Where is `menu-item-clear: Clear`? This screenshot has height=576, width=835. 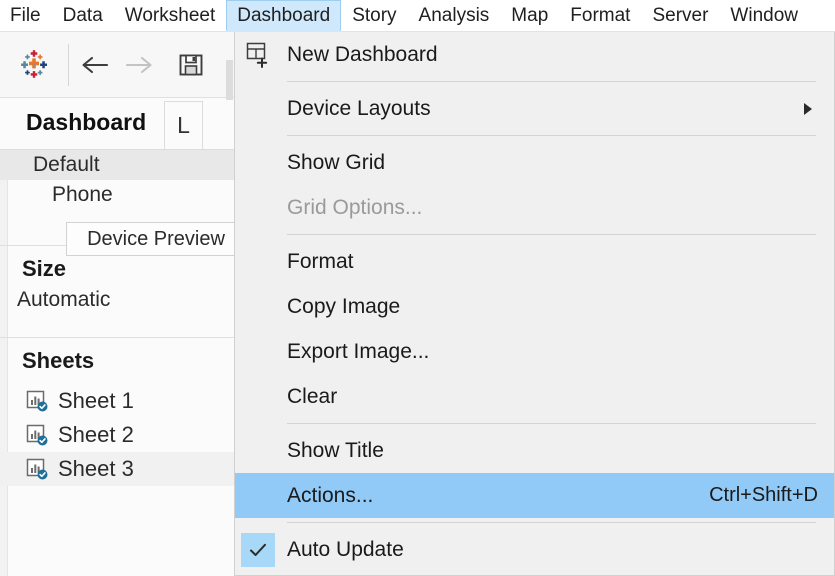 menu-item-clear: Clear is located at coordinates (534, 396).